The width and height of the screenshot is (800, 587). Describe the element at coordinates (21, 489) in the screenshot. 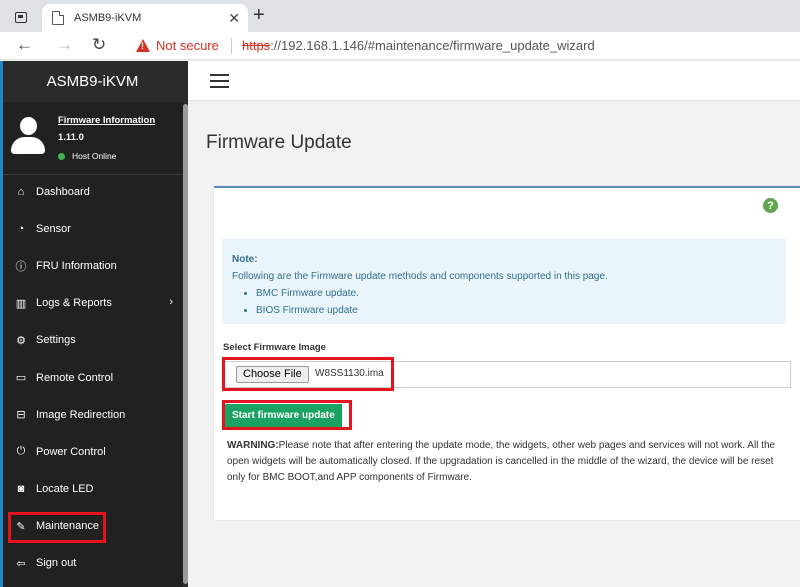

I see `camera-icon: ◙` at that location.